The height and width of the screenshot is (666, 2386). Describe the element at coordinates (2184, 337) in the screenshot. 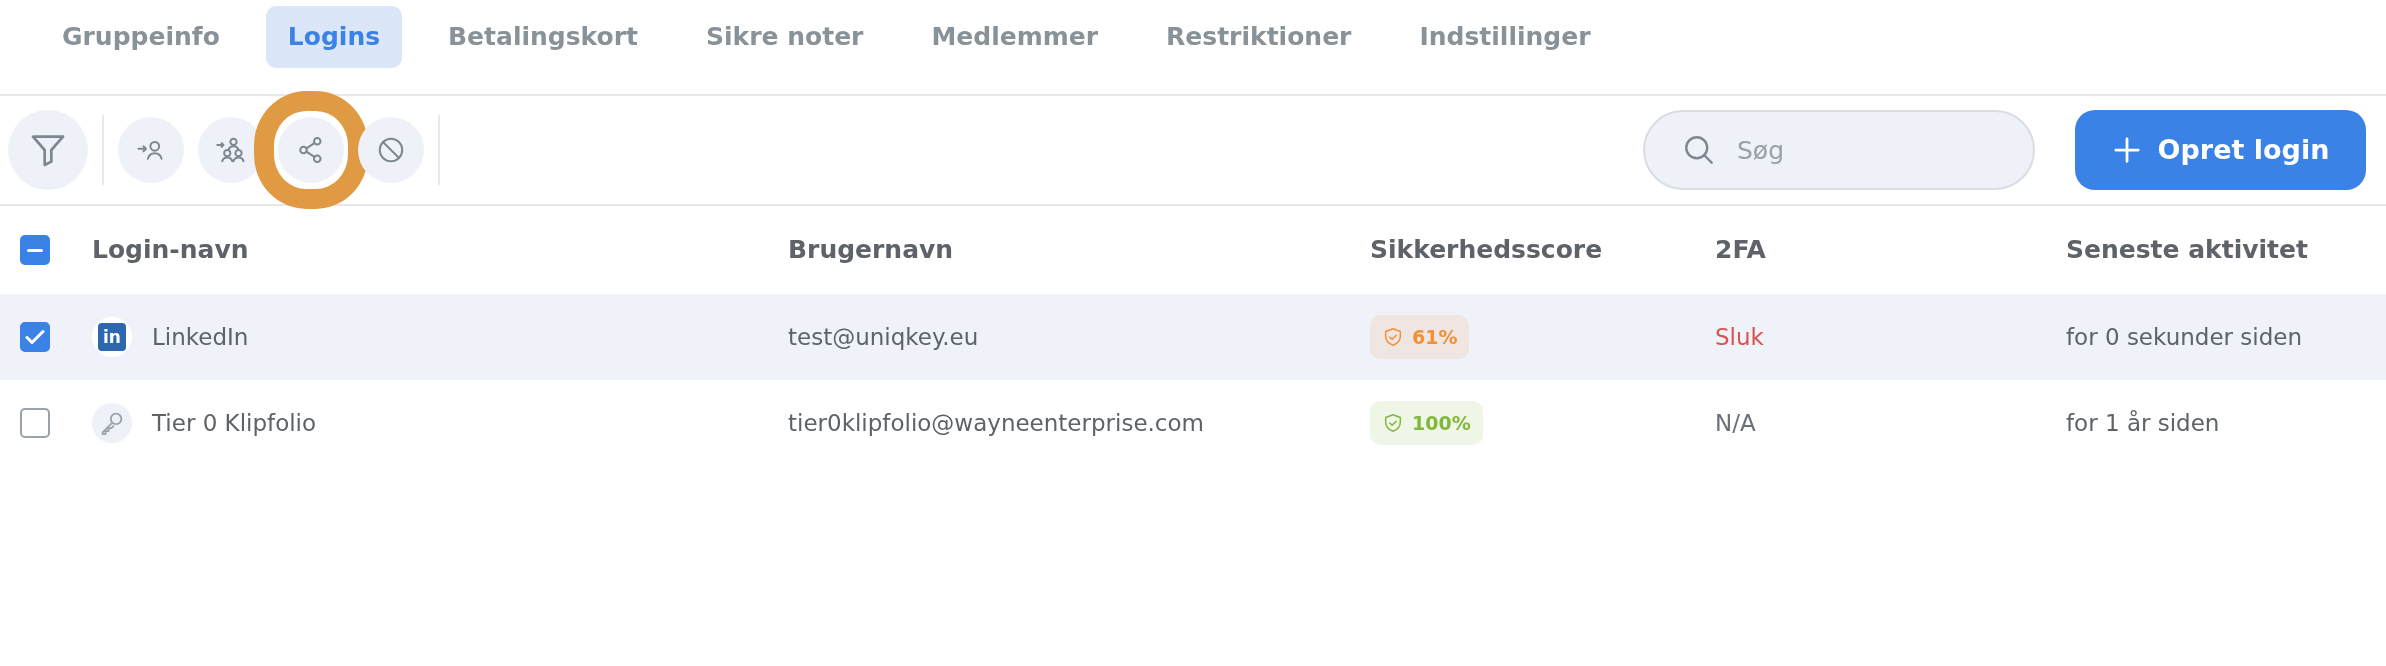

I see `last-activity: for 0 sekunder siden` at that location.